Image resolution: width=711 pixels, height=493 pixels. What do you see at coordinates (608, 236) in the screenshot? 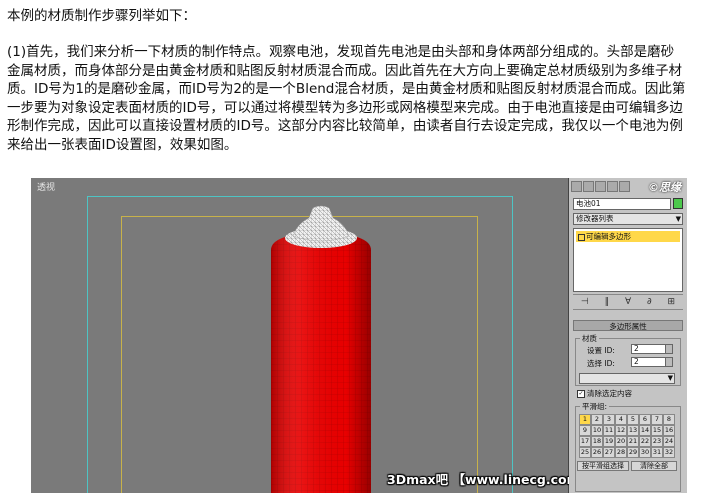
I see `stack-item-label: 可编辑多边形` at bounding box center [608, 236].